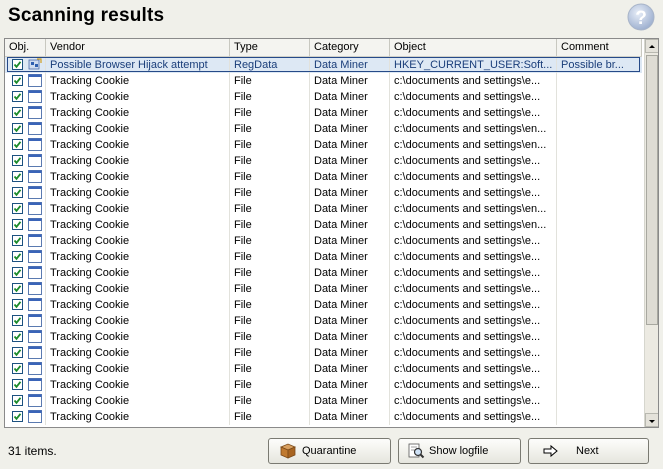 Image resolution: width=663 pixels, height=469 pixels. I want to click on column-header-comment: Comment, so click(599, 47).